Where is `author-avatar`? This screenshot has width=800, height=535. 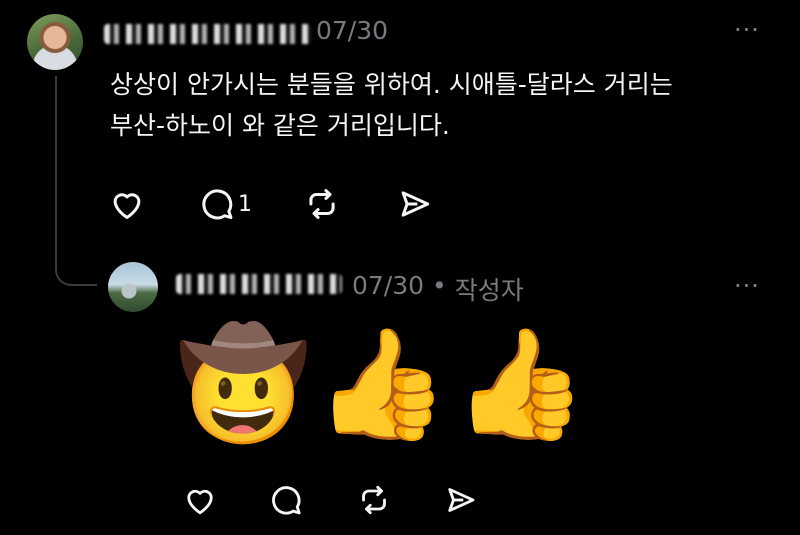
author-avatar is located at coordinates (55, 42).